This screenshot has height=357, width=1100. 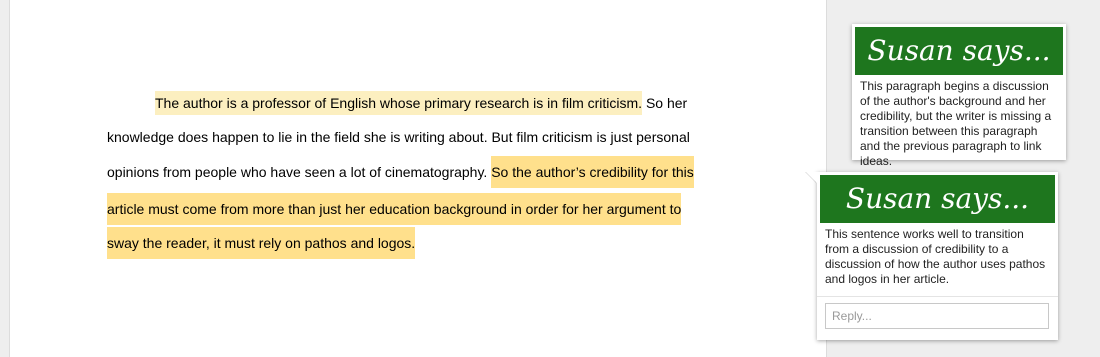 What do you see at coordinates (937, 316) in the screenshot?
I see `reply-input` at bounding box center [937, 316].